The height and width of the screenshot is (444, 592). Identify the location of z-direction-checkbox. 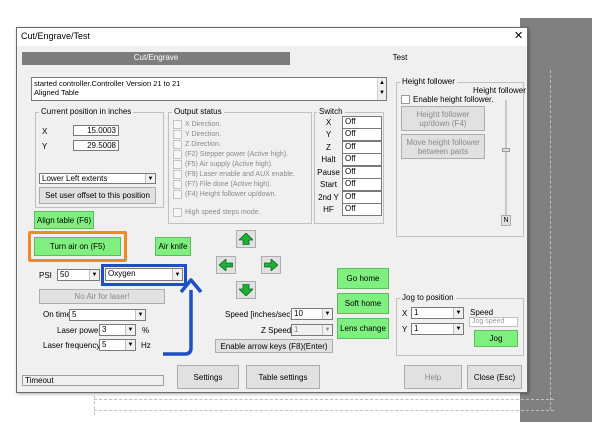
(177, 144).